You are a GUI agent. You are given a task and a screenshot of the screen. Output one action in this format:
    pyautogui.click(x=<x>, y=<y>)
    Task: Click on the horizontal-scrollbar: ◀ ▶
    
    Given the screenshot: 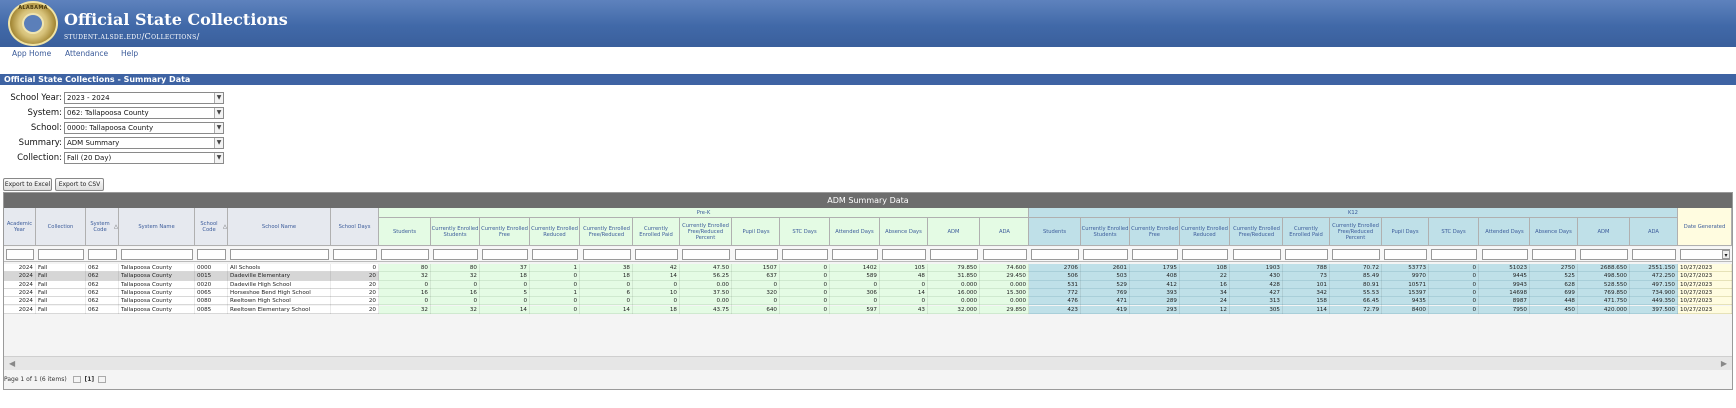 What is the action you would take?
    pyautogui.click(x=868, y=363)
    